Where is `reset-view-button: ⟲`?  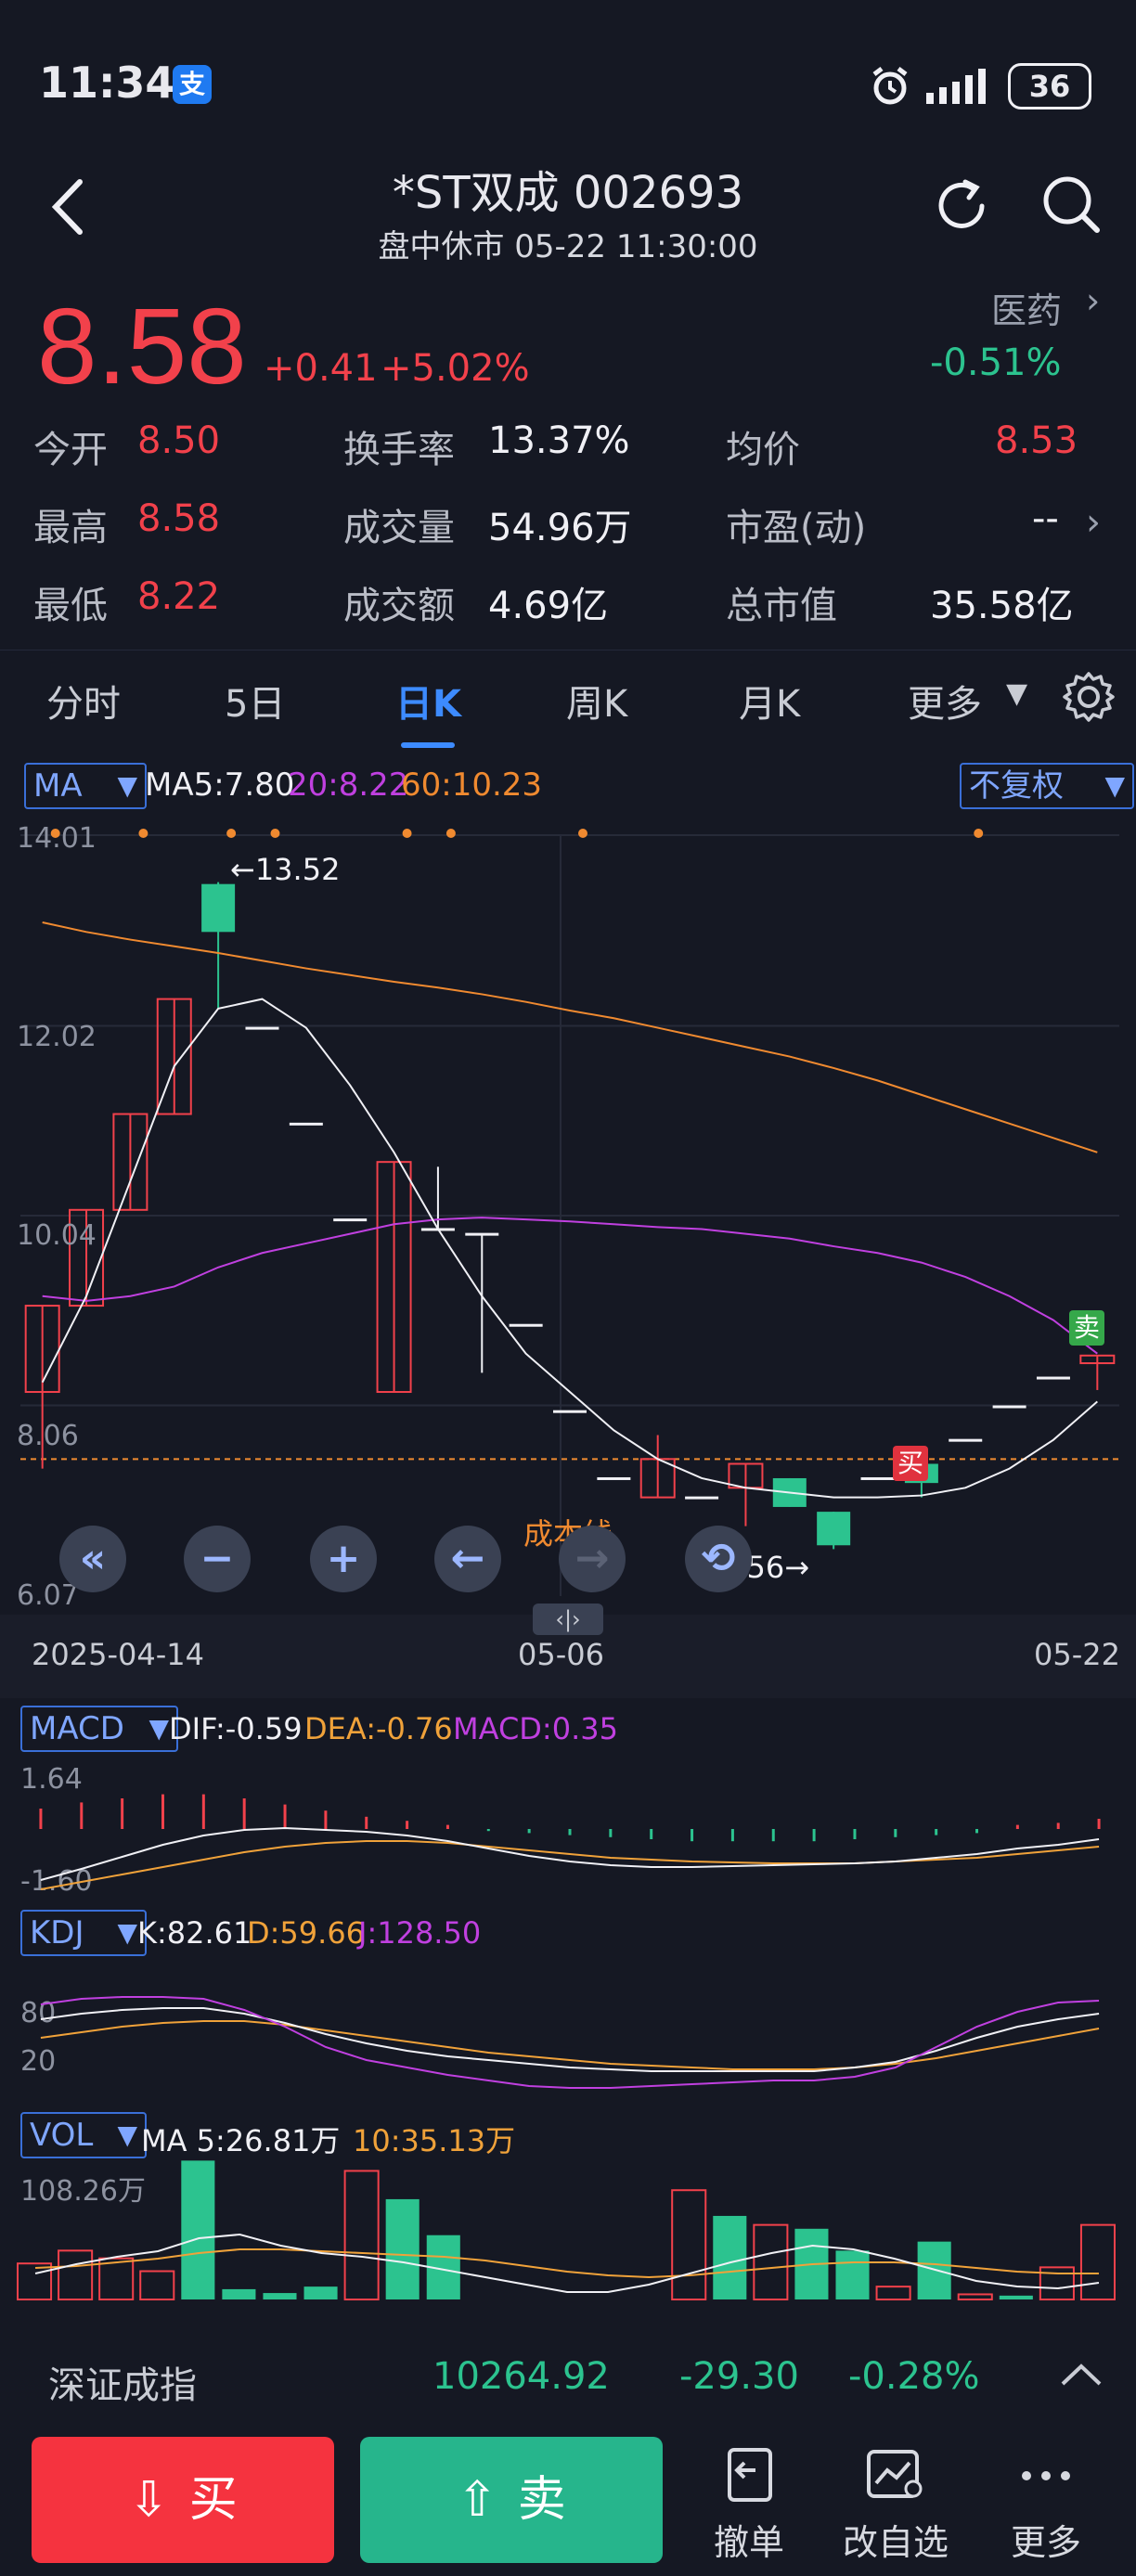 reset-view-button: ⟲ is located at coordinates (718, 1559).